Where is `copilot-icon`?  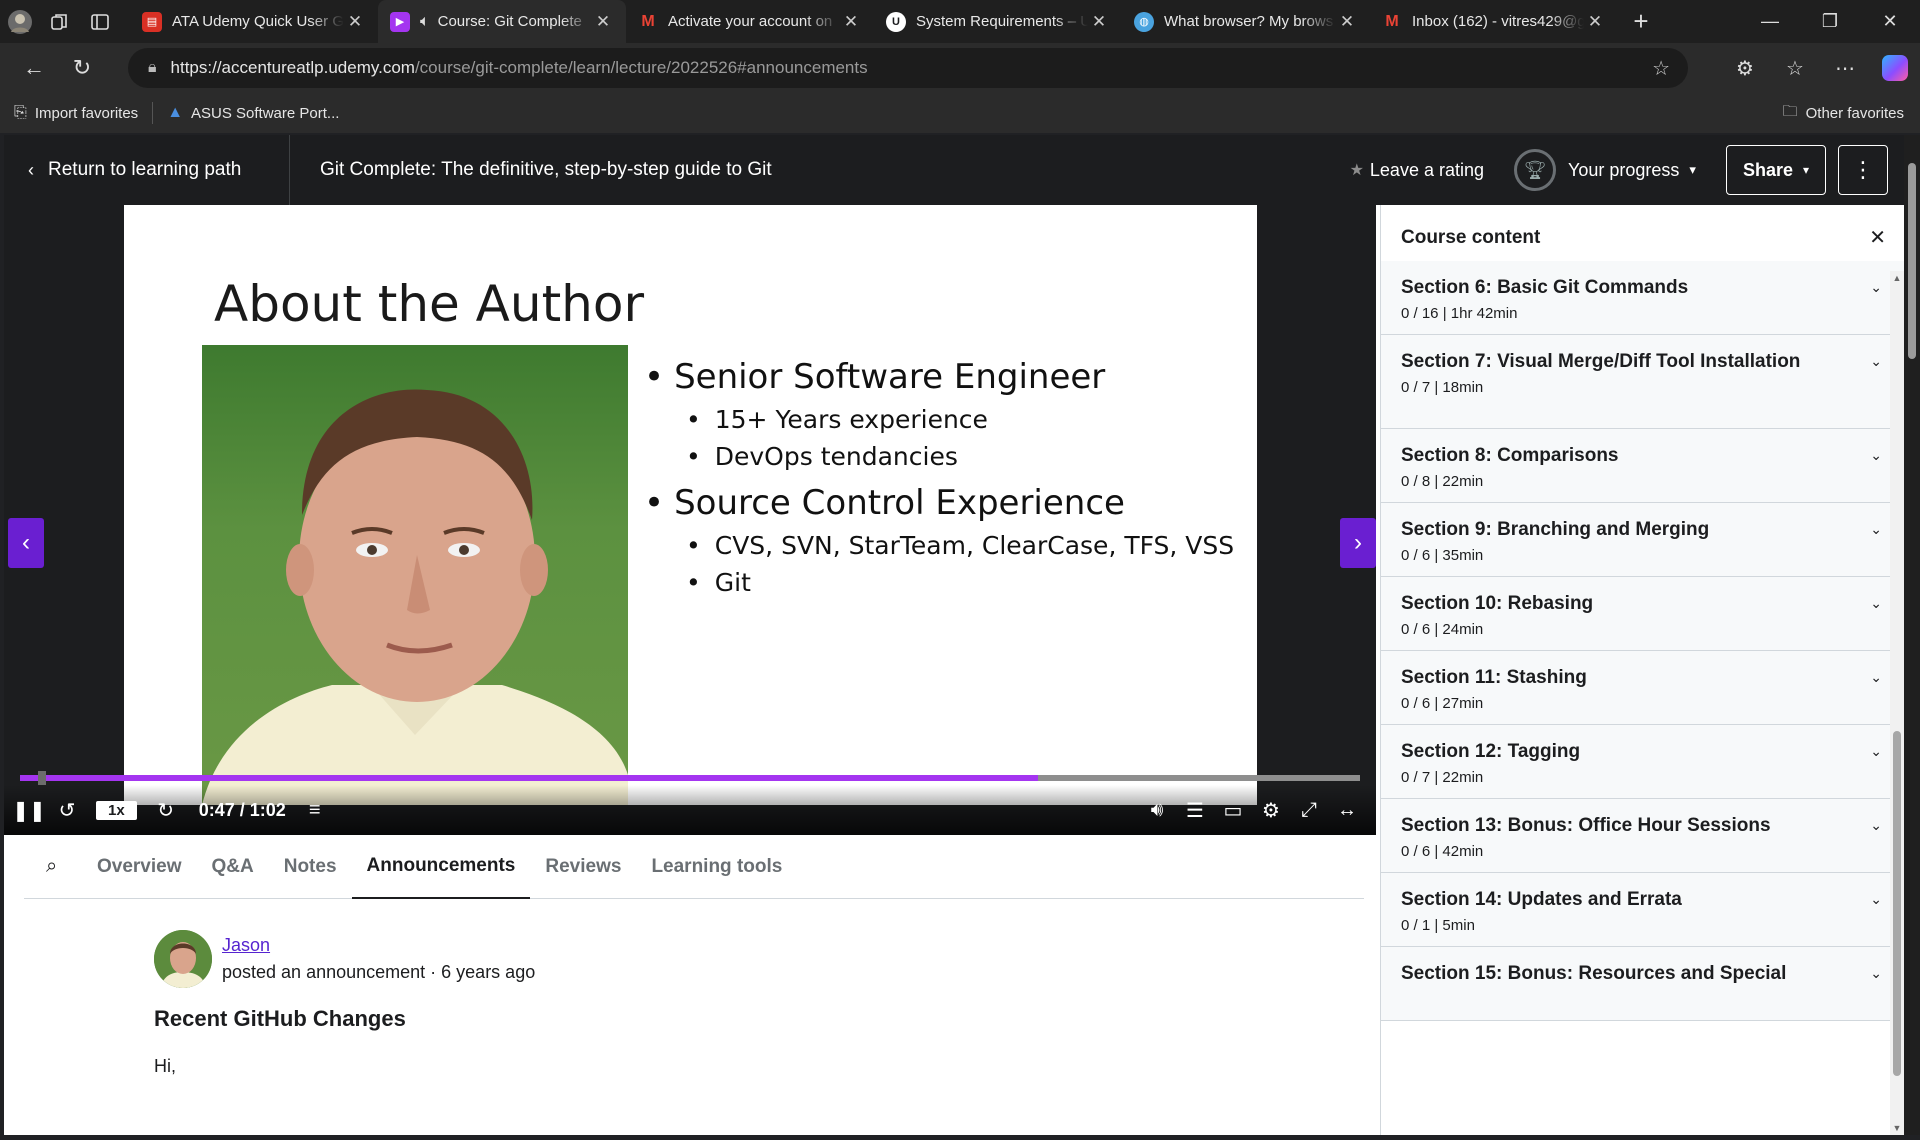 copilot-icon is located at coordinates (1895, 68).